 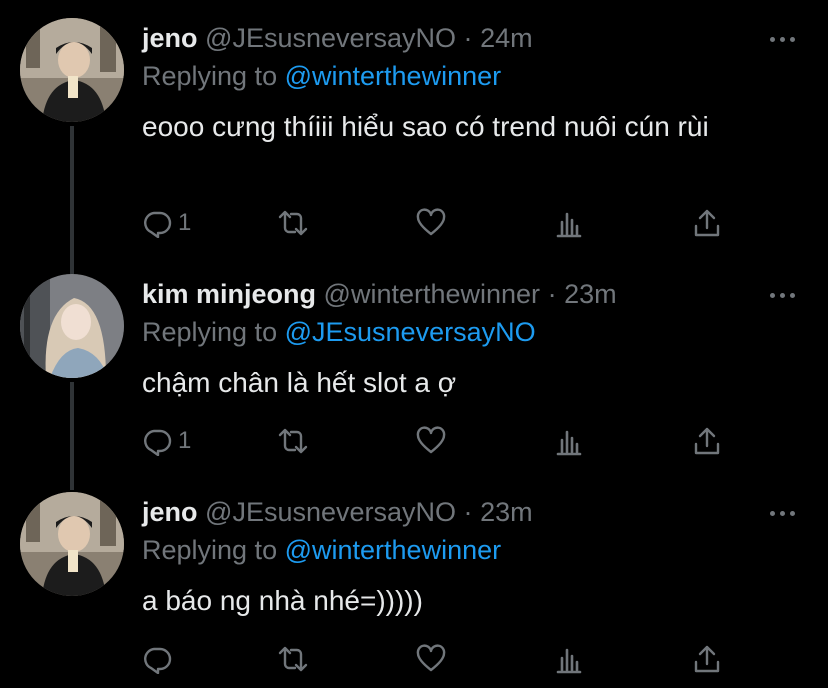 I want to click on tweet-text: a báo ng nhà nhé=))))), so click(x=282, y=600).